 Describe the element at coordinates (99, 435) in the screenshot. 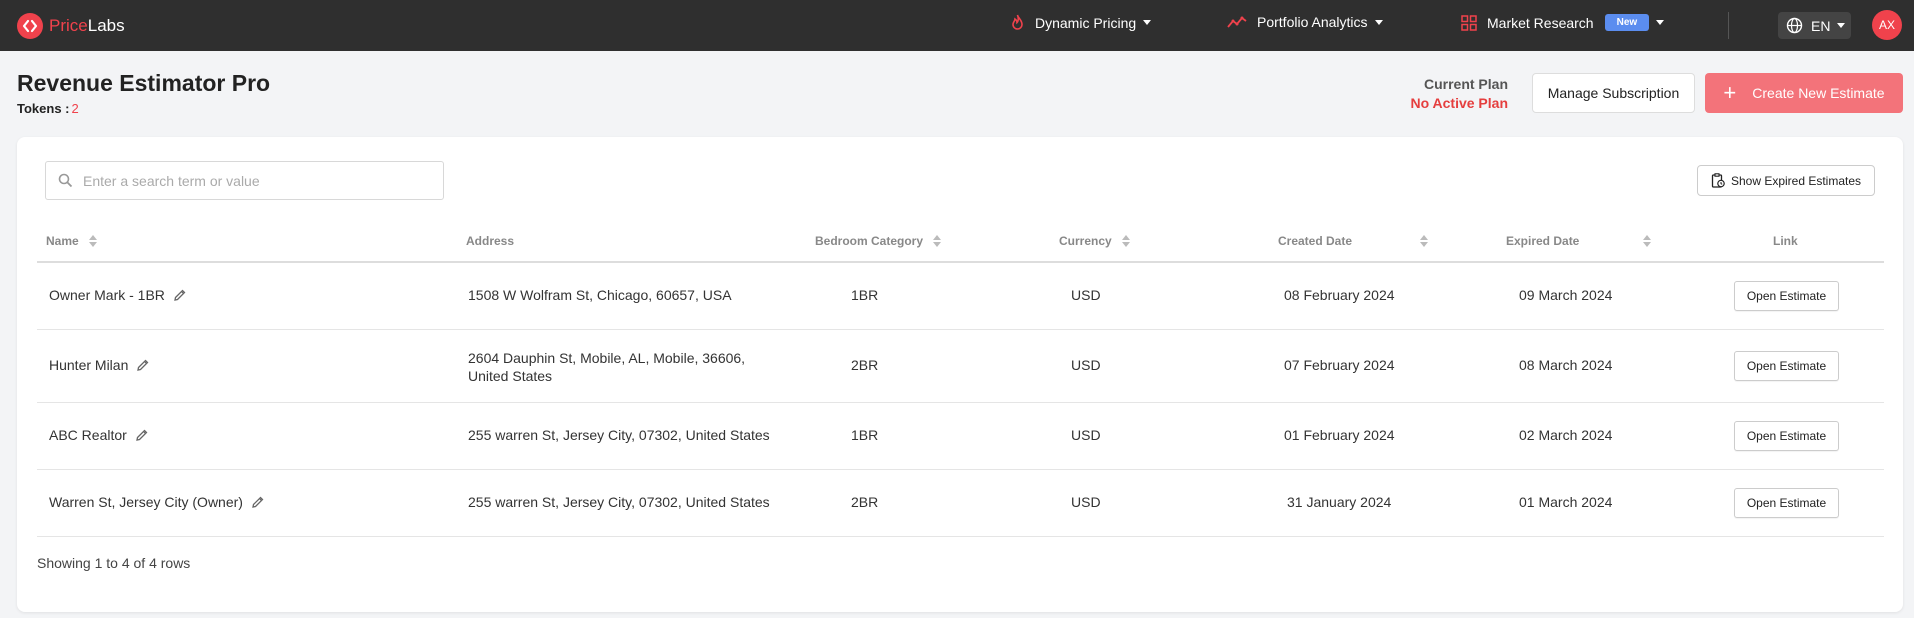

I see `estimate-name: ABC Realtor` at that location.